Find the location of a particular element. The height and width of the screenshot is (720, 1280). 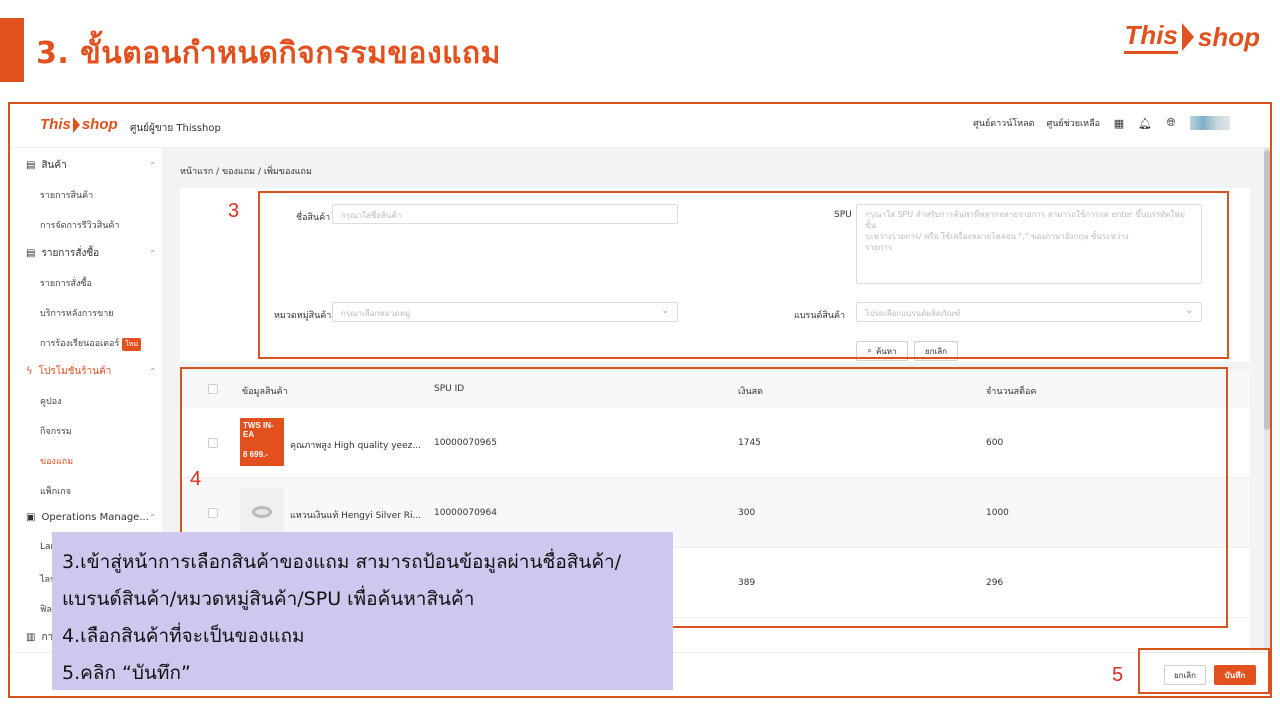

category-label: หมวดหมู่สินค้า is located at coordinates (303, 316).